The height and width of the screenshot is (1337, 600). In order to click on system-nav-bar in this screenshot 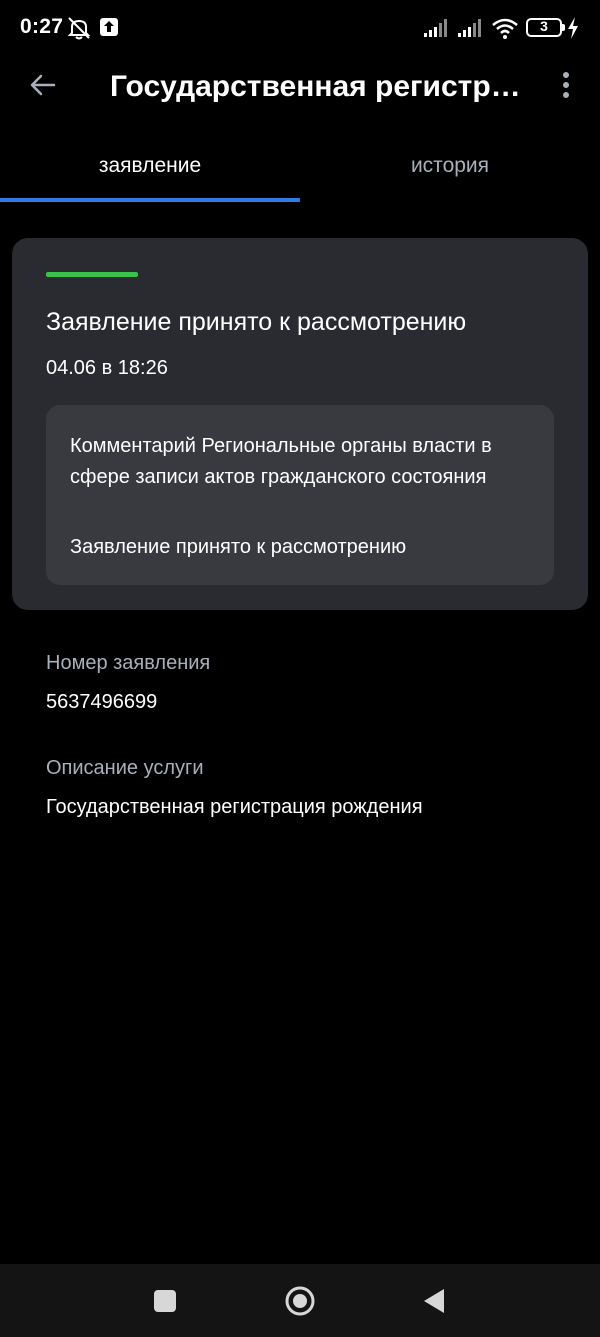, I will do `click(300, 1300)`.